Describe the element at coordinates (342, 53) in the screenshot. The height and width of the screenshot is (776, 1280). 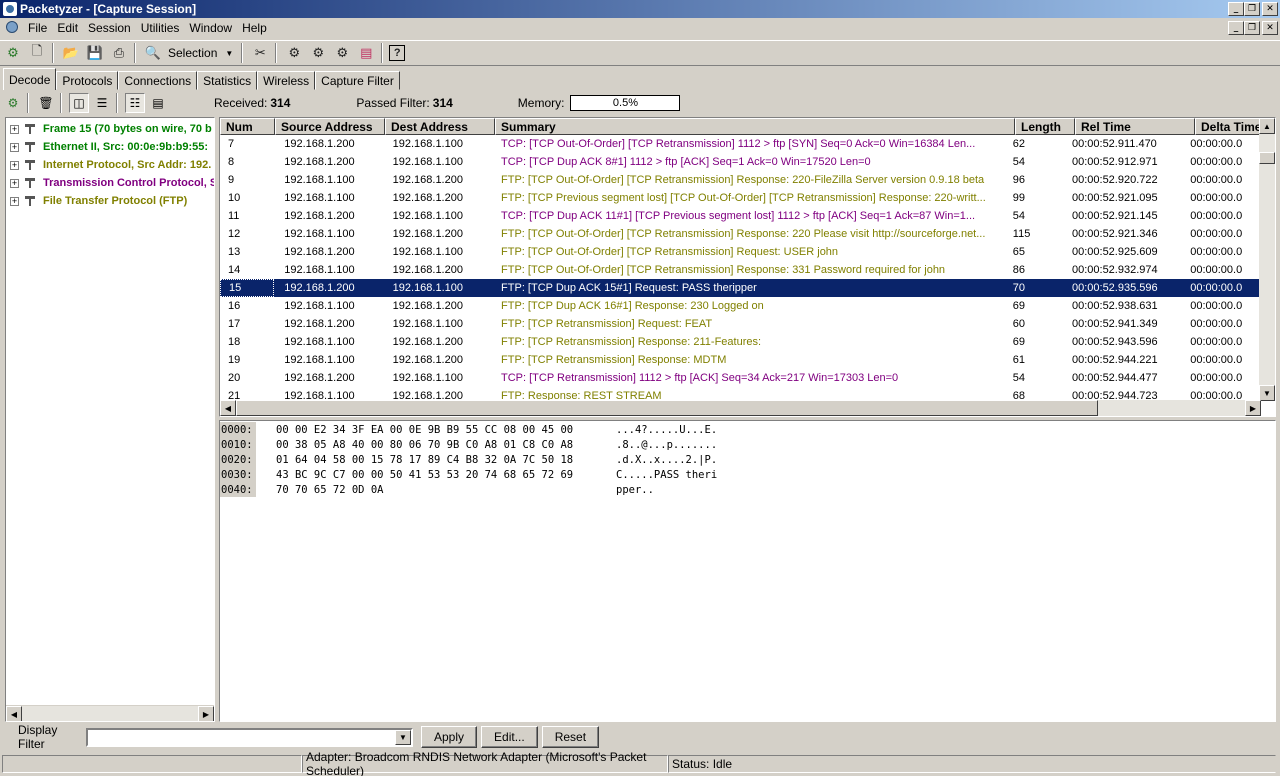
I see `settings-gear-icon: ⚙` at that location.